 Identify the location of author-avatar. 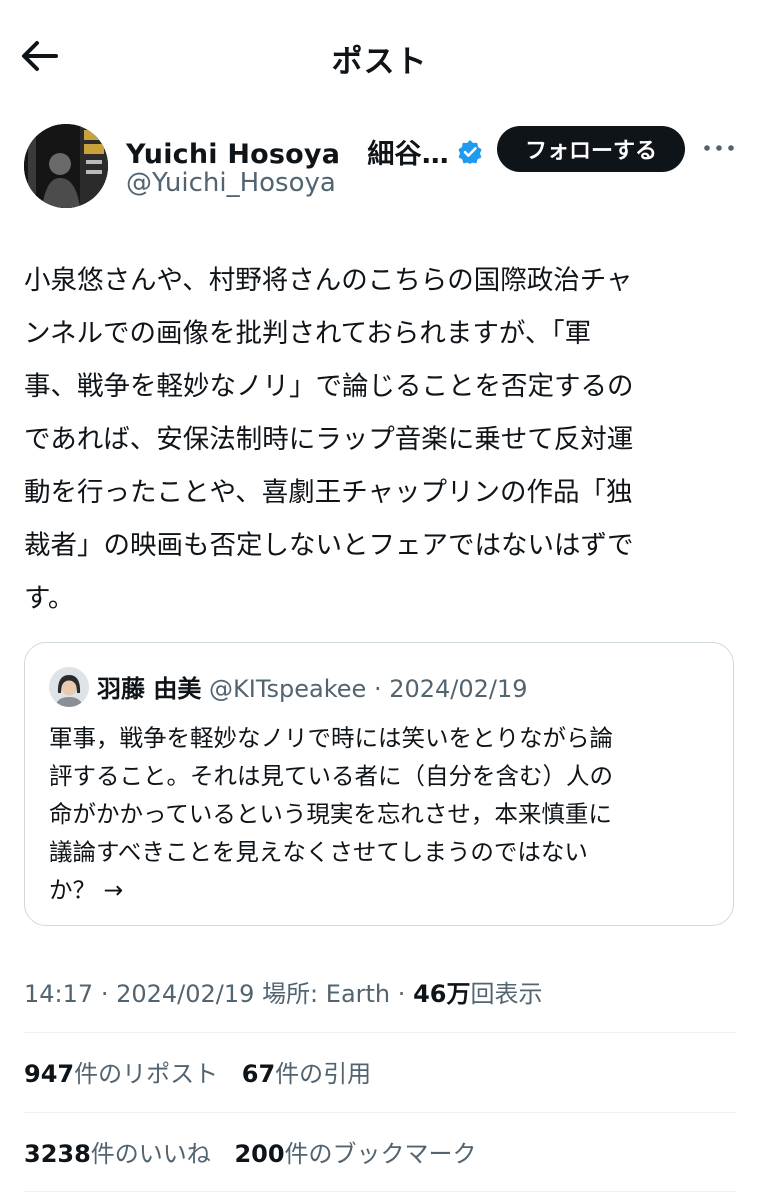
(66, 166).